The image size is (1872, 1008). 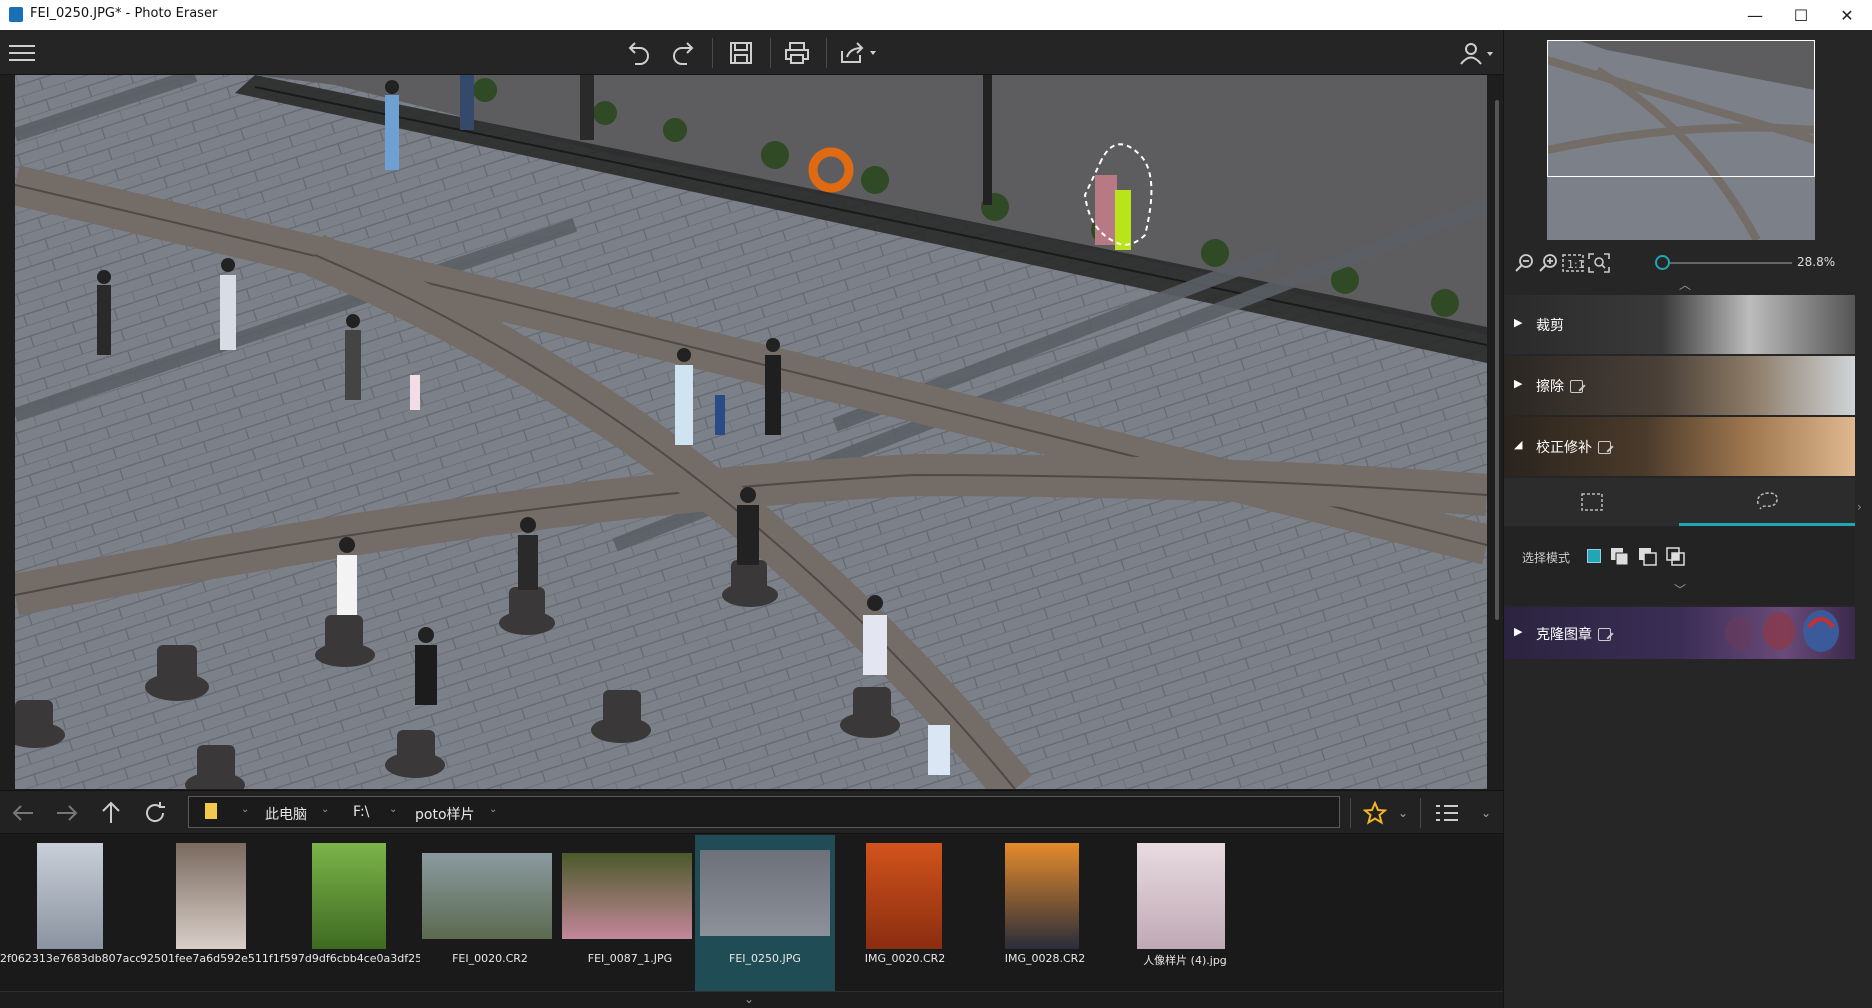 I want to click on thumbnail-item: IMG_0020.CR2, so click(x=905, y=913).